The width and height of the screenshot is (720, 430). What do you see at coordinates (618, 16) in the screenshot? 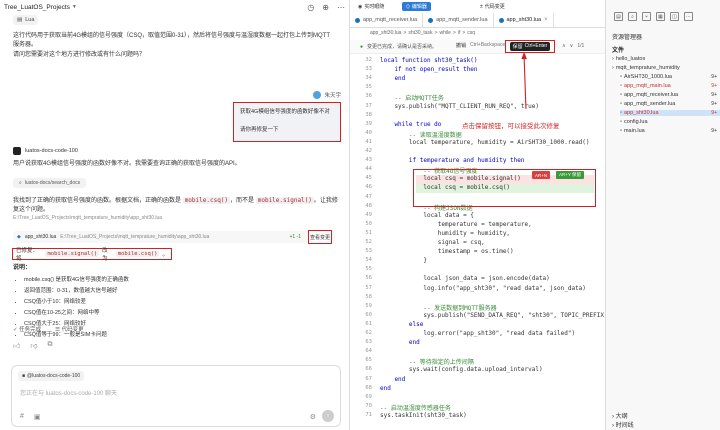
I see `files-icon: ▤` at bounding box center [618, 16].